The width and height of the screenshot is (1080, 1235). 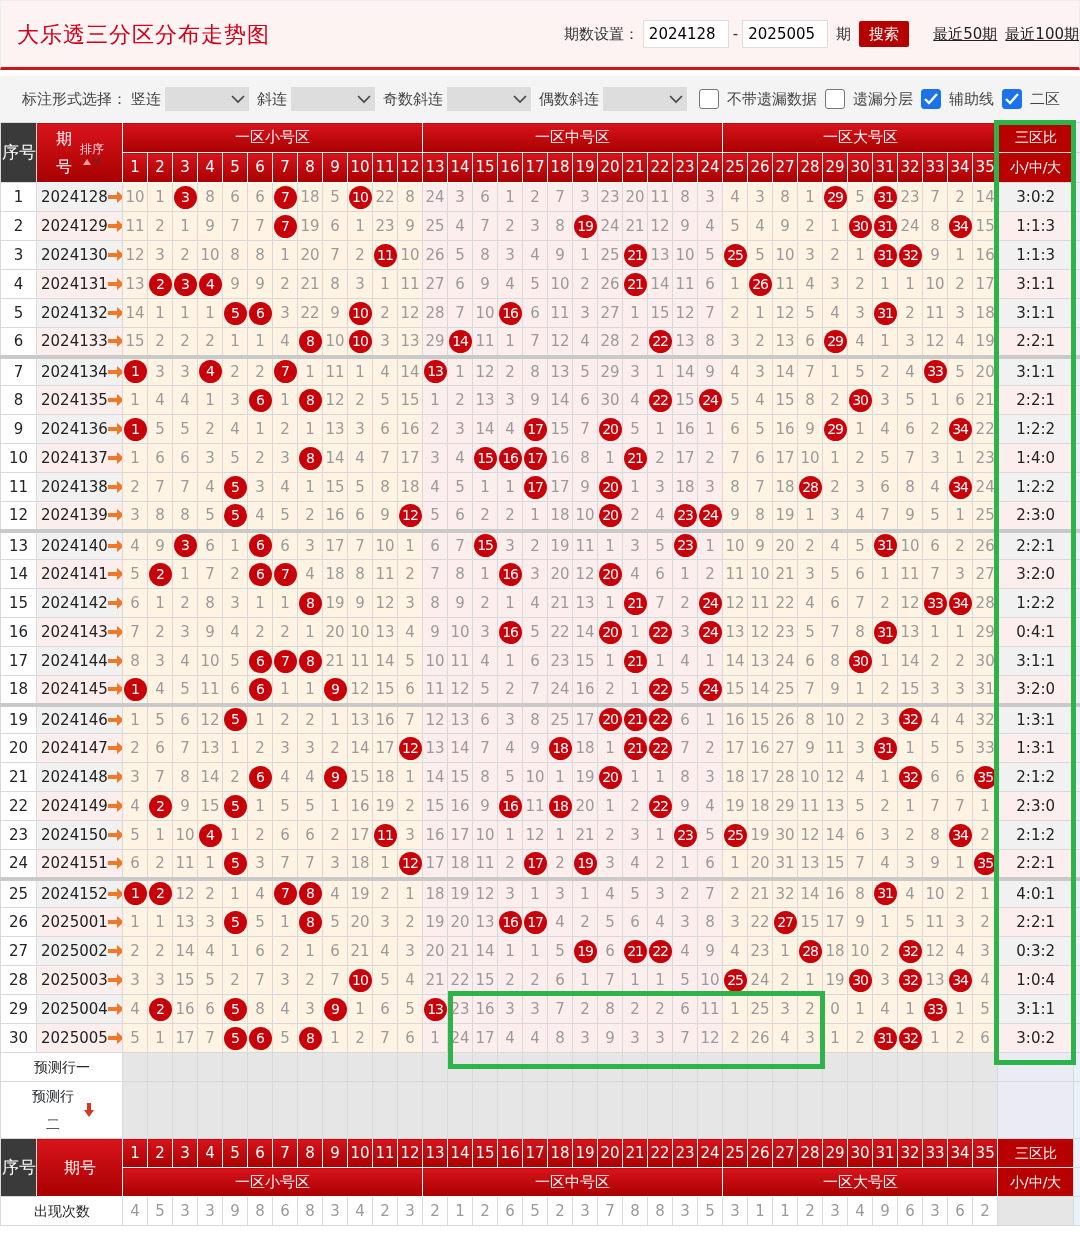 What do you see at coordinates (335, 777) in the screenshot?
I see `drawn-number-ball: 9` at bounding box center [335, 777].